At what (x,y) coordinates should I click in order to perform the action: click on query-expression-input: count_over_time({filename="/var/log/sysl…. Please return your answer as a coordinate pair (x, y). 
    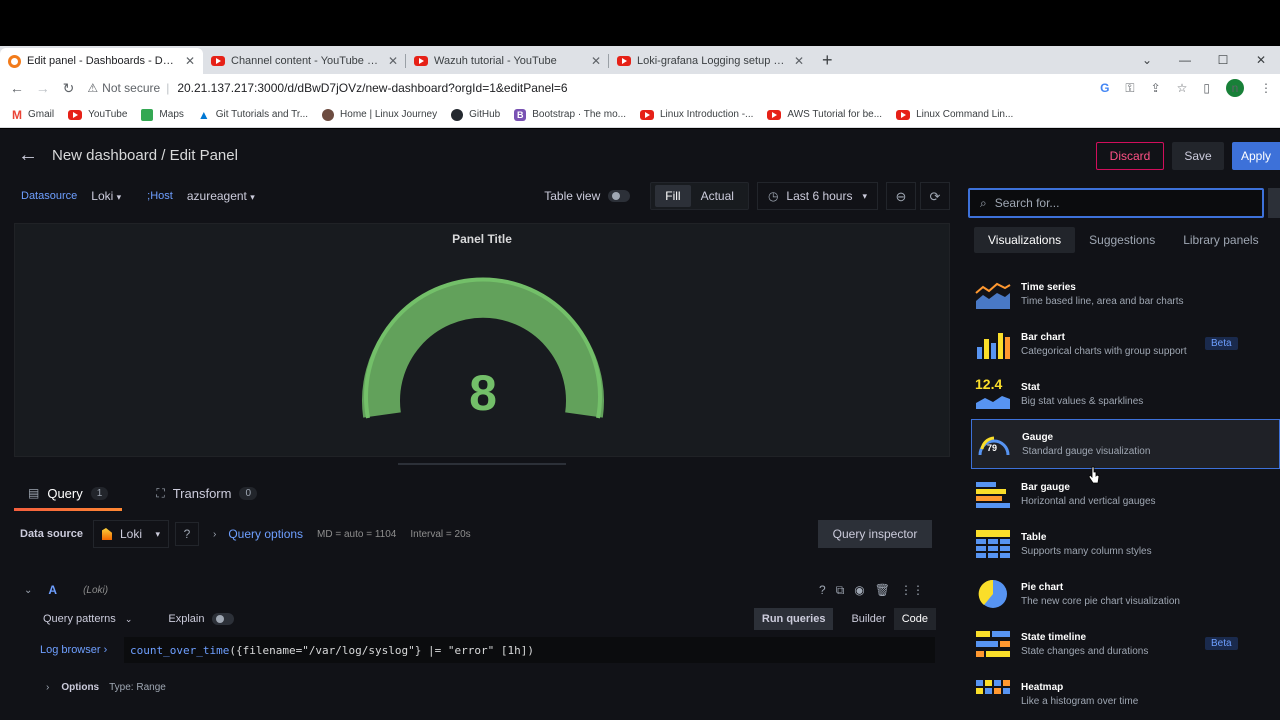
    Looking at the image, I should click on (332, 650).